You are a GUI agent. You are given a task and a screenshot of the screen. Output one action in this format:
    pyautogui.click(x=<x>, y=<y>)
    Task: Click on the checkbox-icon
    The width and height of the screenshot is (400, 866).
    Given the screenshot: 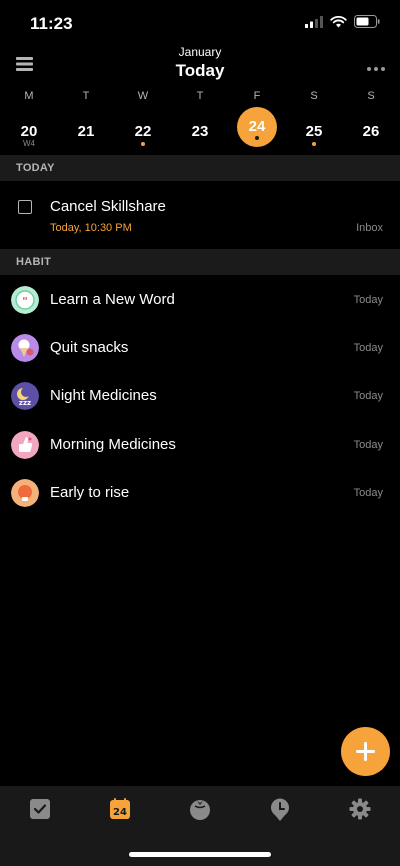 What is the action you would take?
    pyautogui.click(x=40, y=809)
    